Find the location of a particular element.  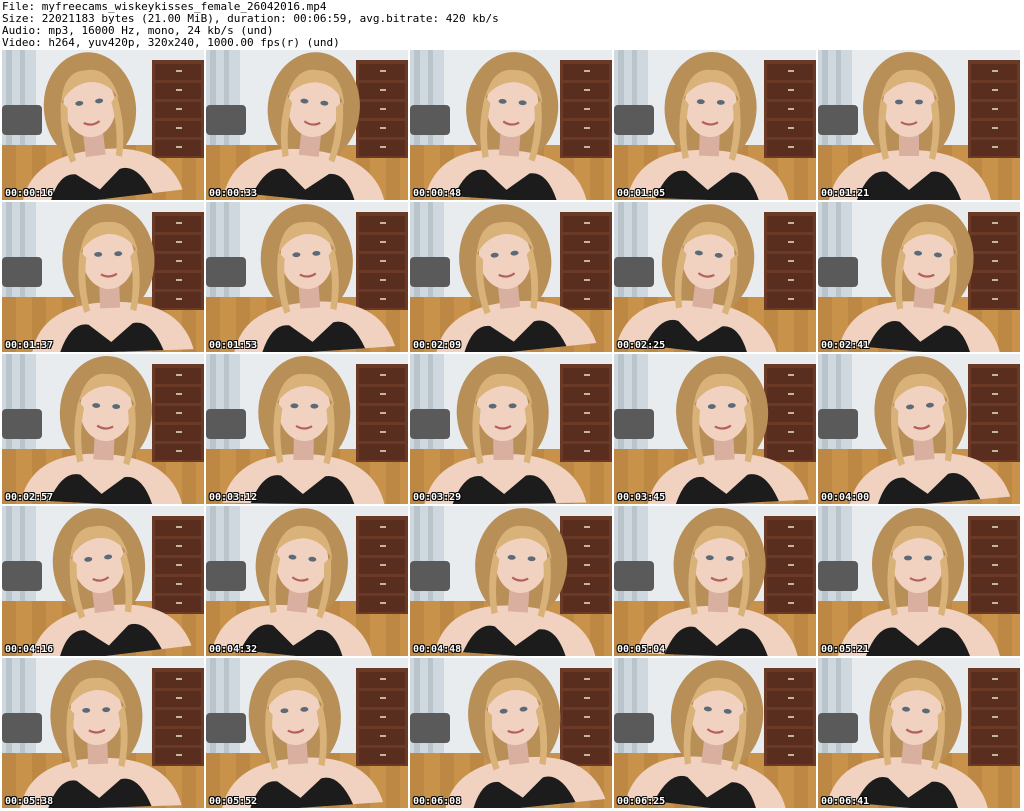

frame-timestamp: 00:03:45 is located at coordinates (641, 497).